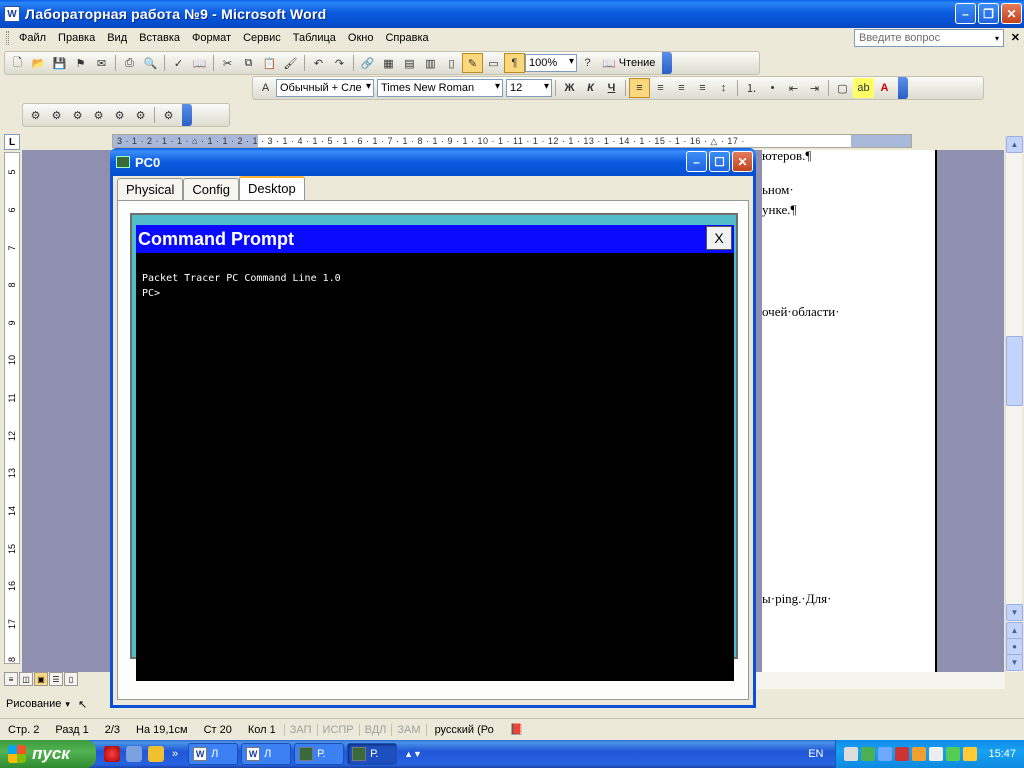 The width and height of the screenshot is (1024, 768). Describe the element at coordinates (681, 88) in the screenshot. I see `align-right-icon: ≡` at that location.